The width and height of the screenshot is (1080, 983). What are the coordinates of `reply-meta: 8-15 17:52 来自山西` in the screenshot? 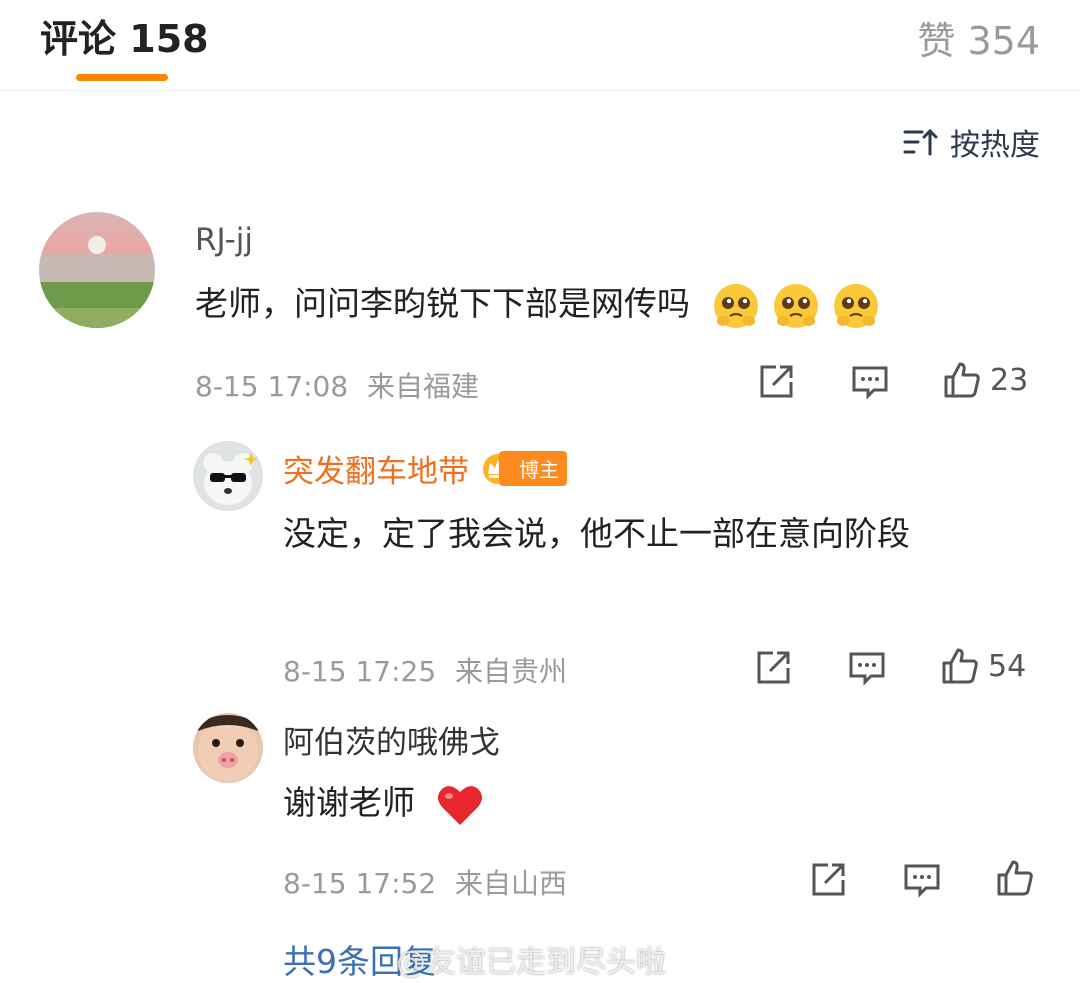 It's located at (425, 882).